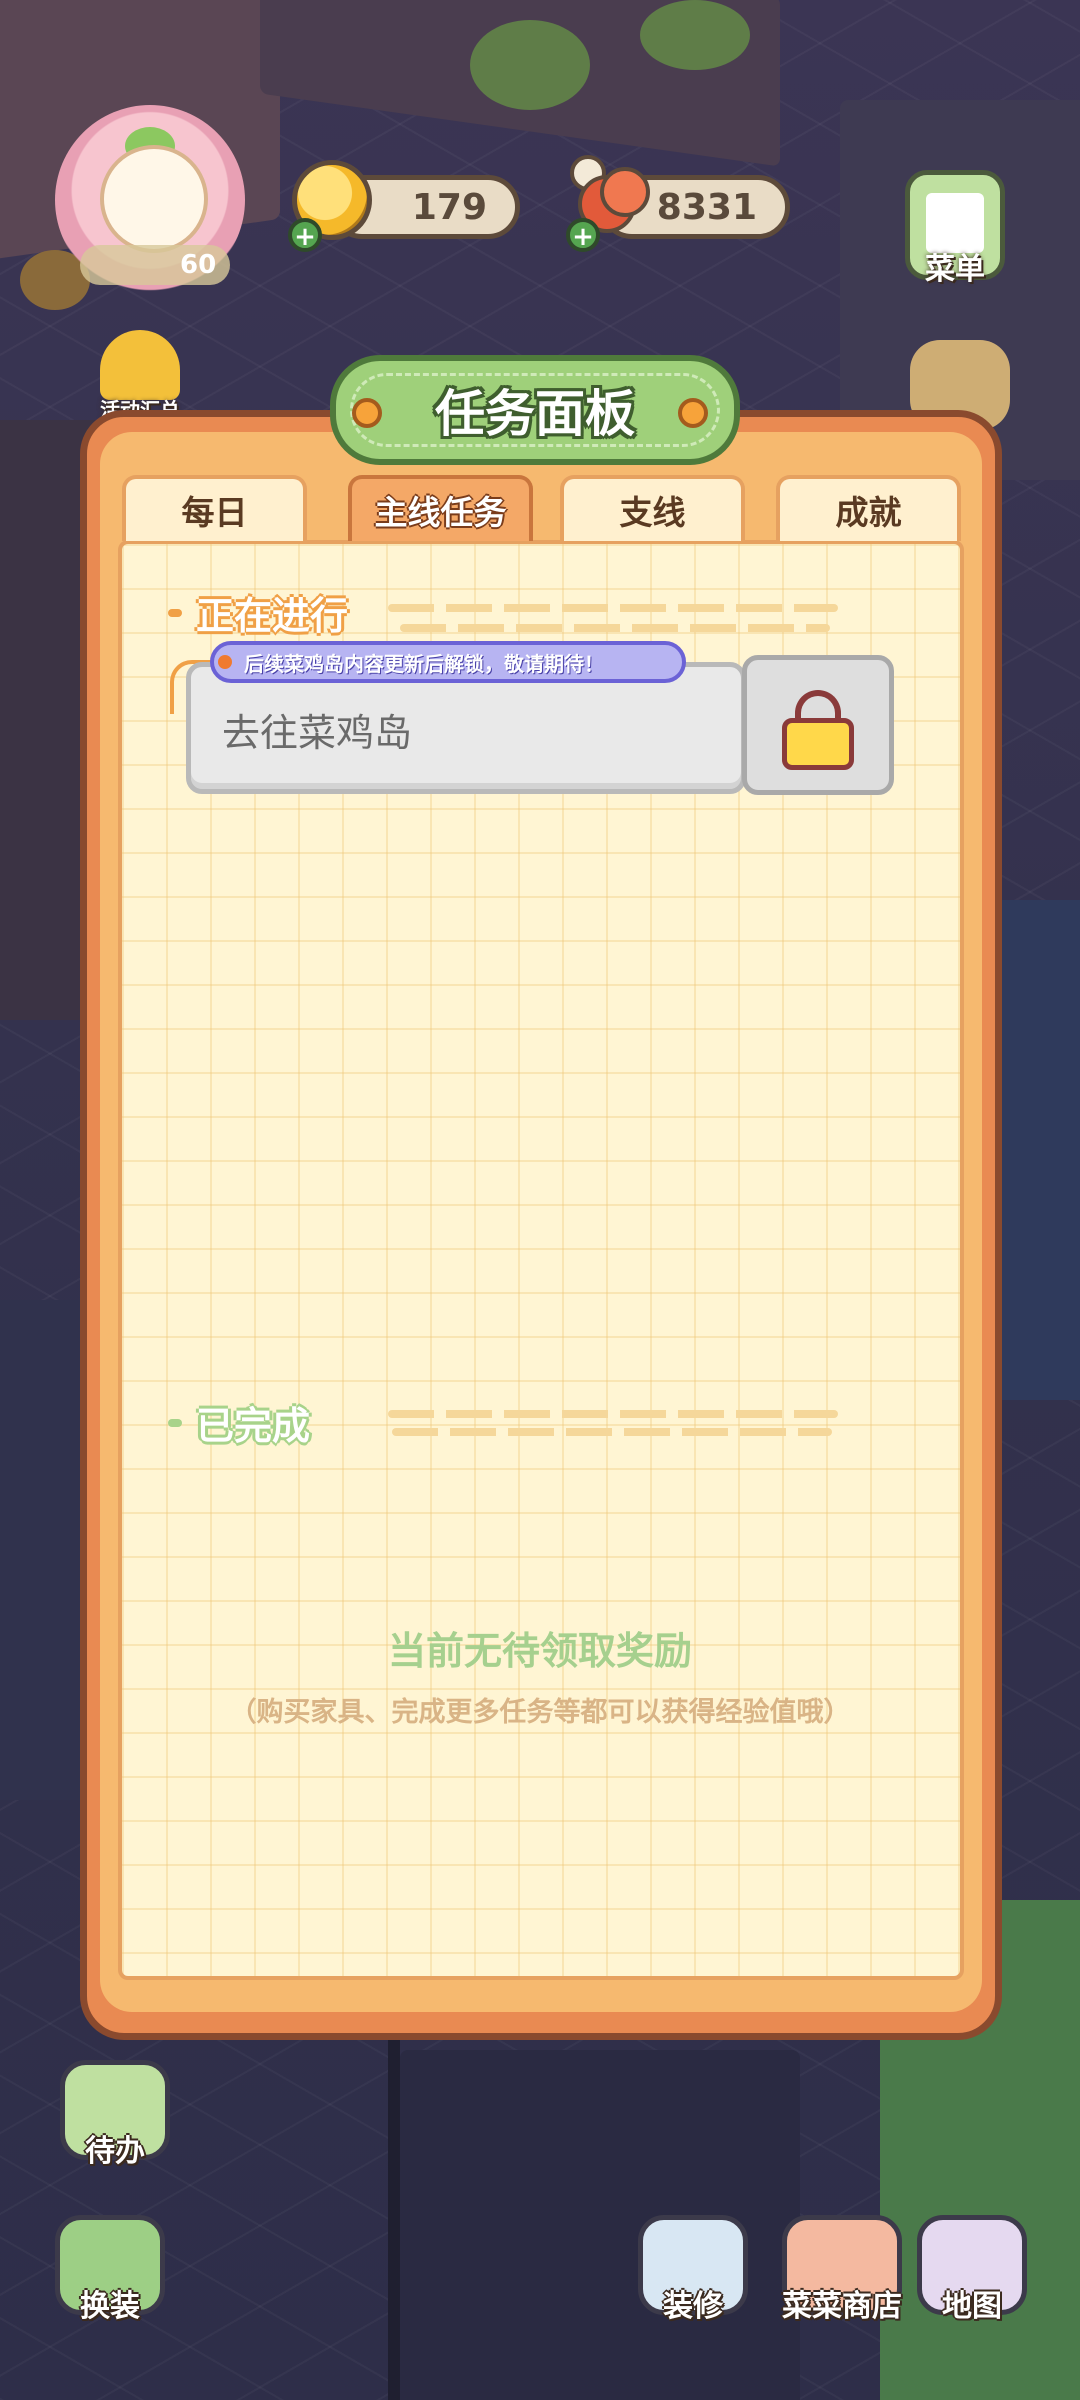  I want to click on tab-main-quest: 主线任务, so click(440, 508).